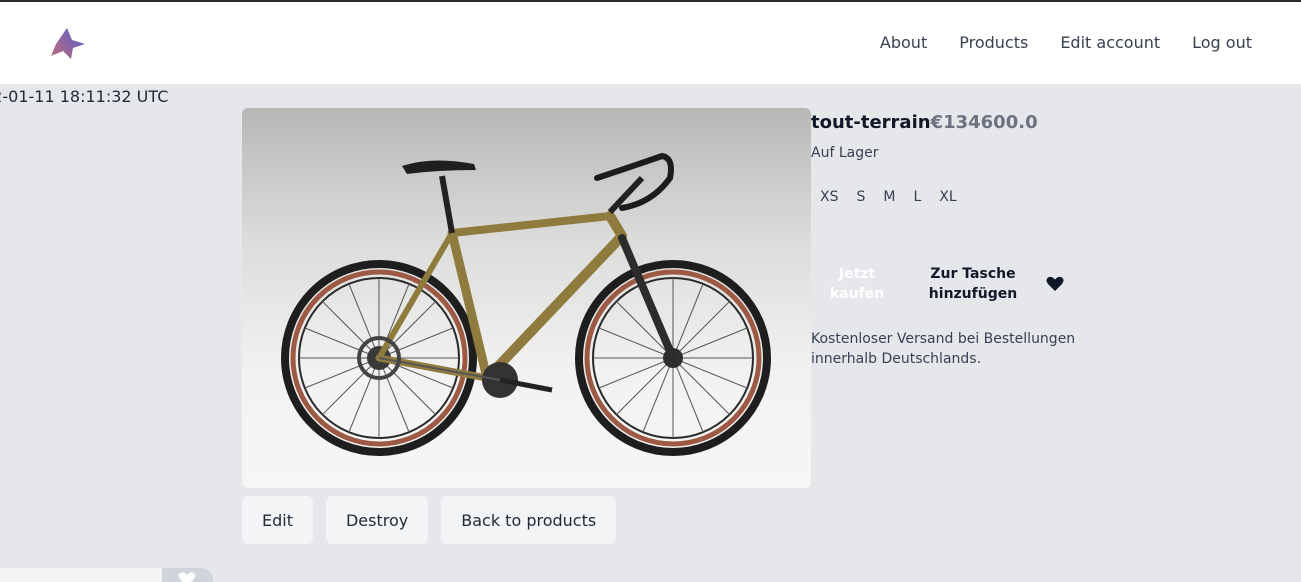 The height and width of the screenshot is (582, 1301). I want to click on nav-about: About, so click(903, 43).